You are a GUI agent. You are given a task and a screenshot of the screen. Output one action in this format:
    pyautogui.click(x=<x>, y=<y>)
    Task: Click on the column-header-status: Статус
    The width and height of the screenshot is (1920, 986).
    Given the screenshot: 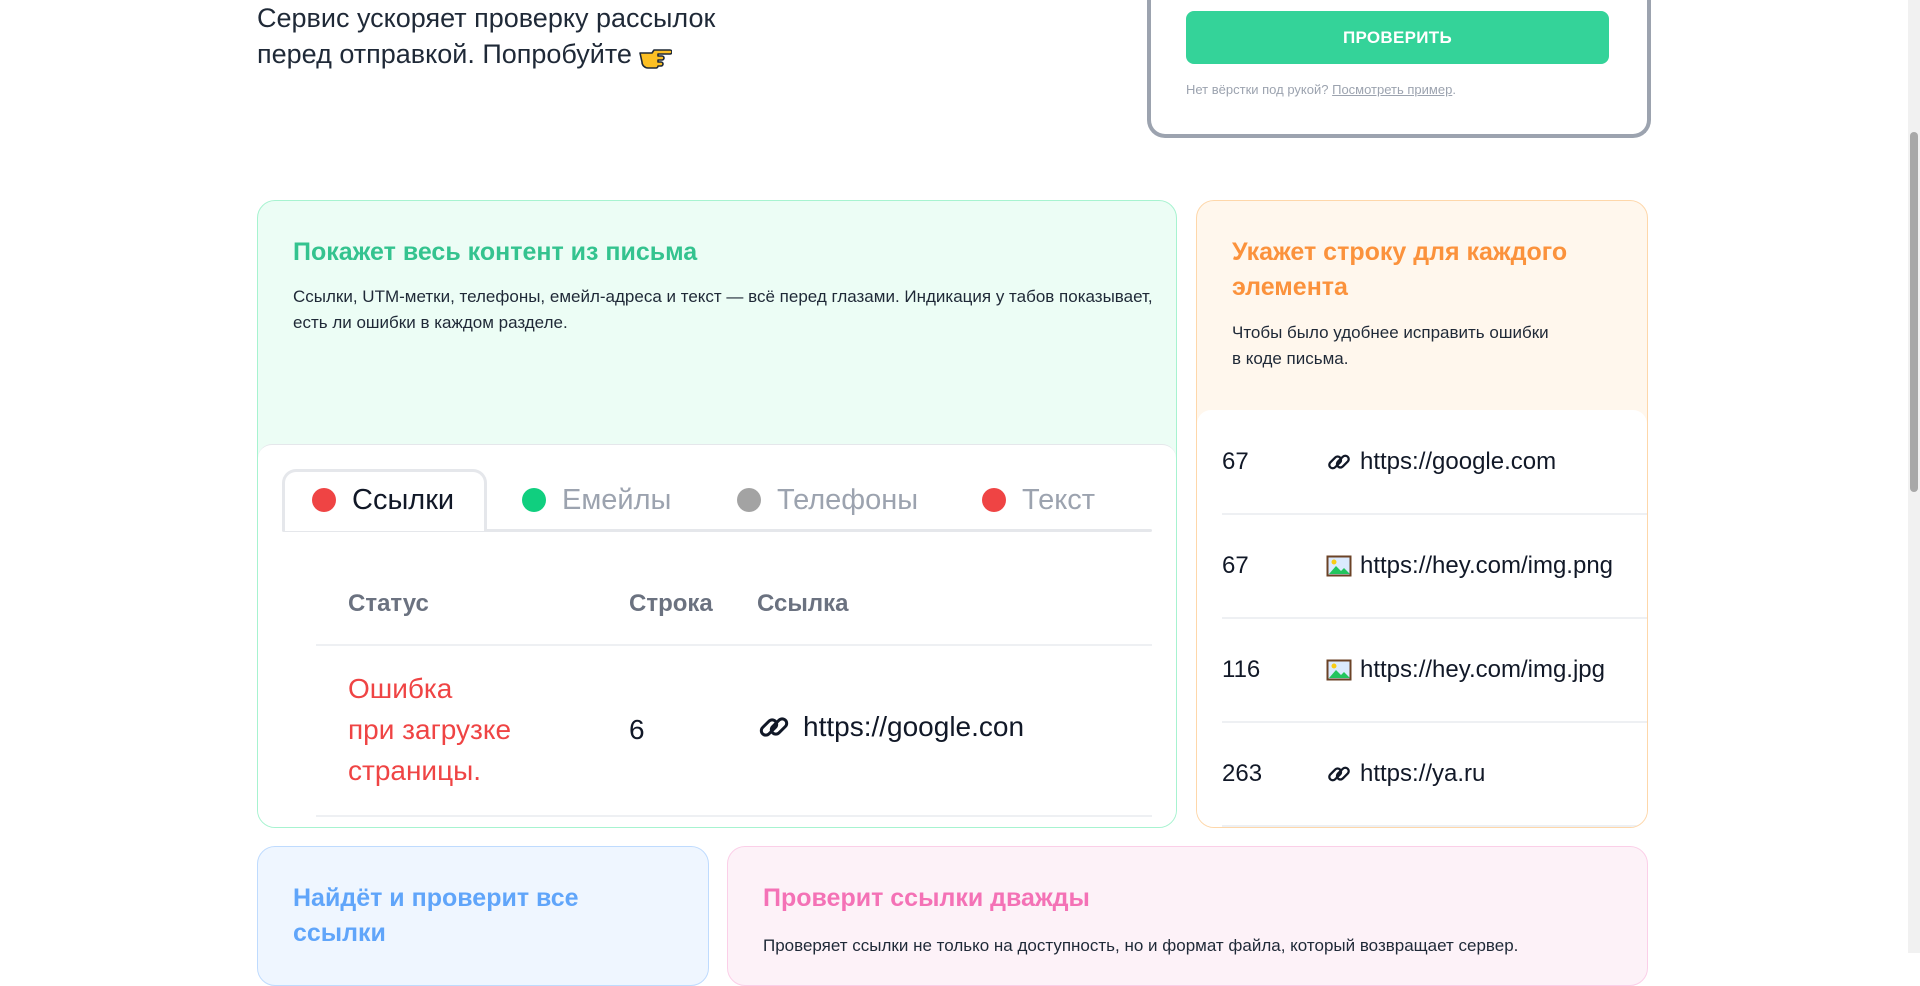 What is the action you would take?
    pyautogui.click(x=388, y=603)
    